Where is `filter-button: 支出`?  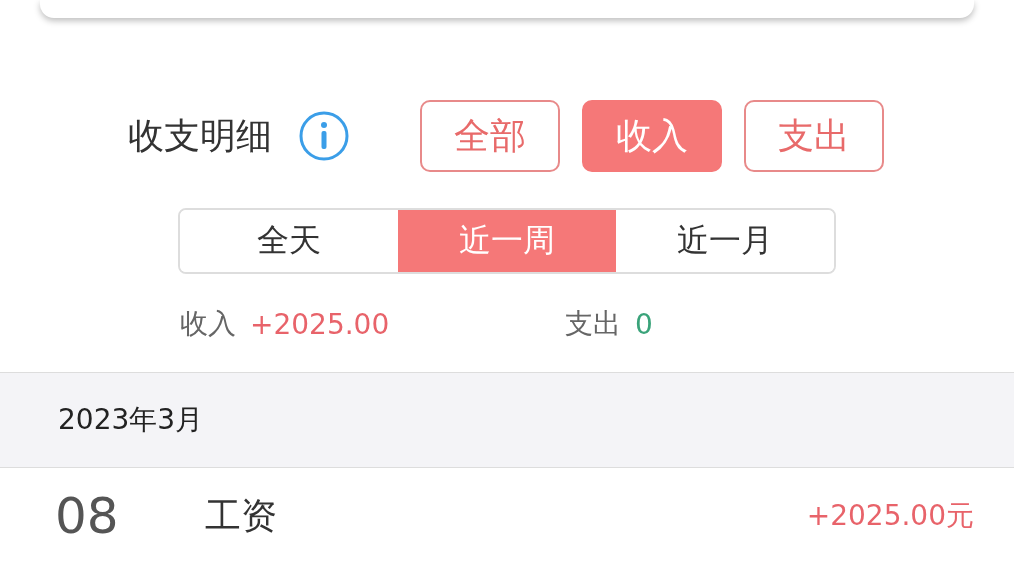
filter-button: 支出 is located at coordinates (814, 136).